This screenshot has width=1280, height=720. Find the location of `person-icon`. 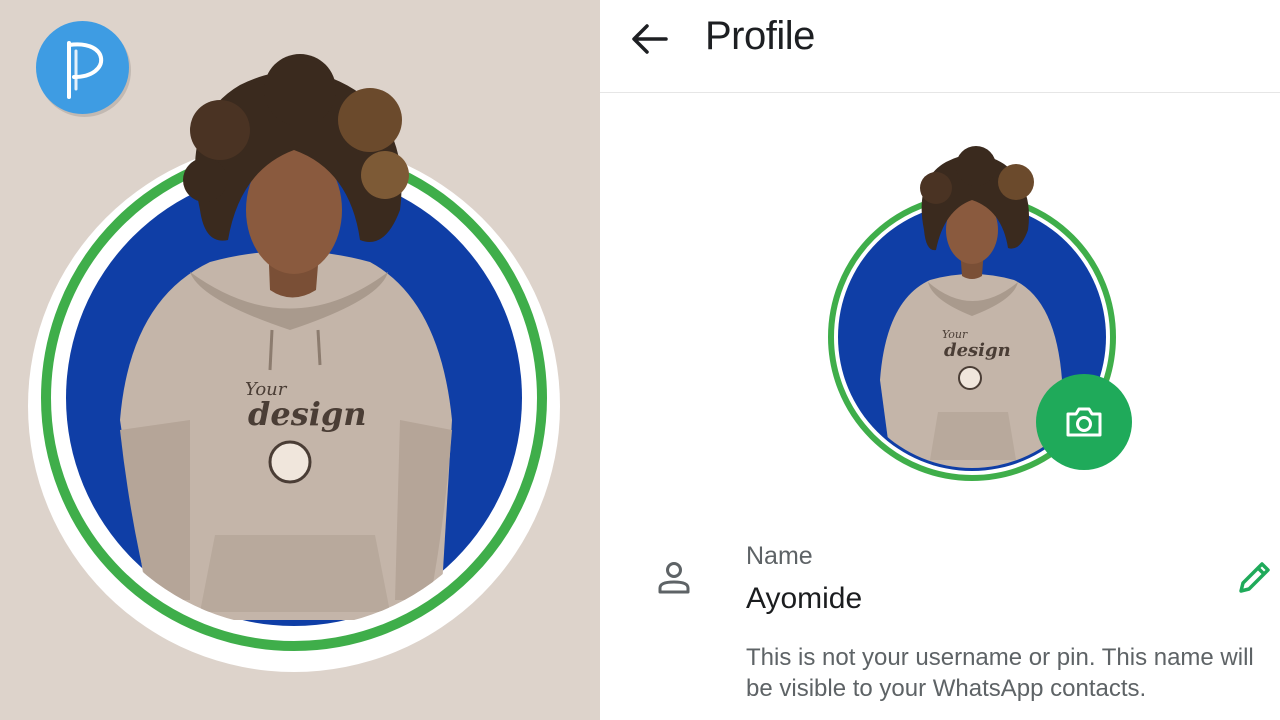

person-icon is located at coordinates (674, 578).